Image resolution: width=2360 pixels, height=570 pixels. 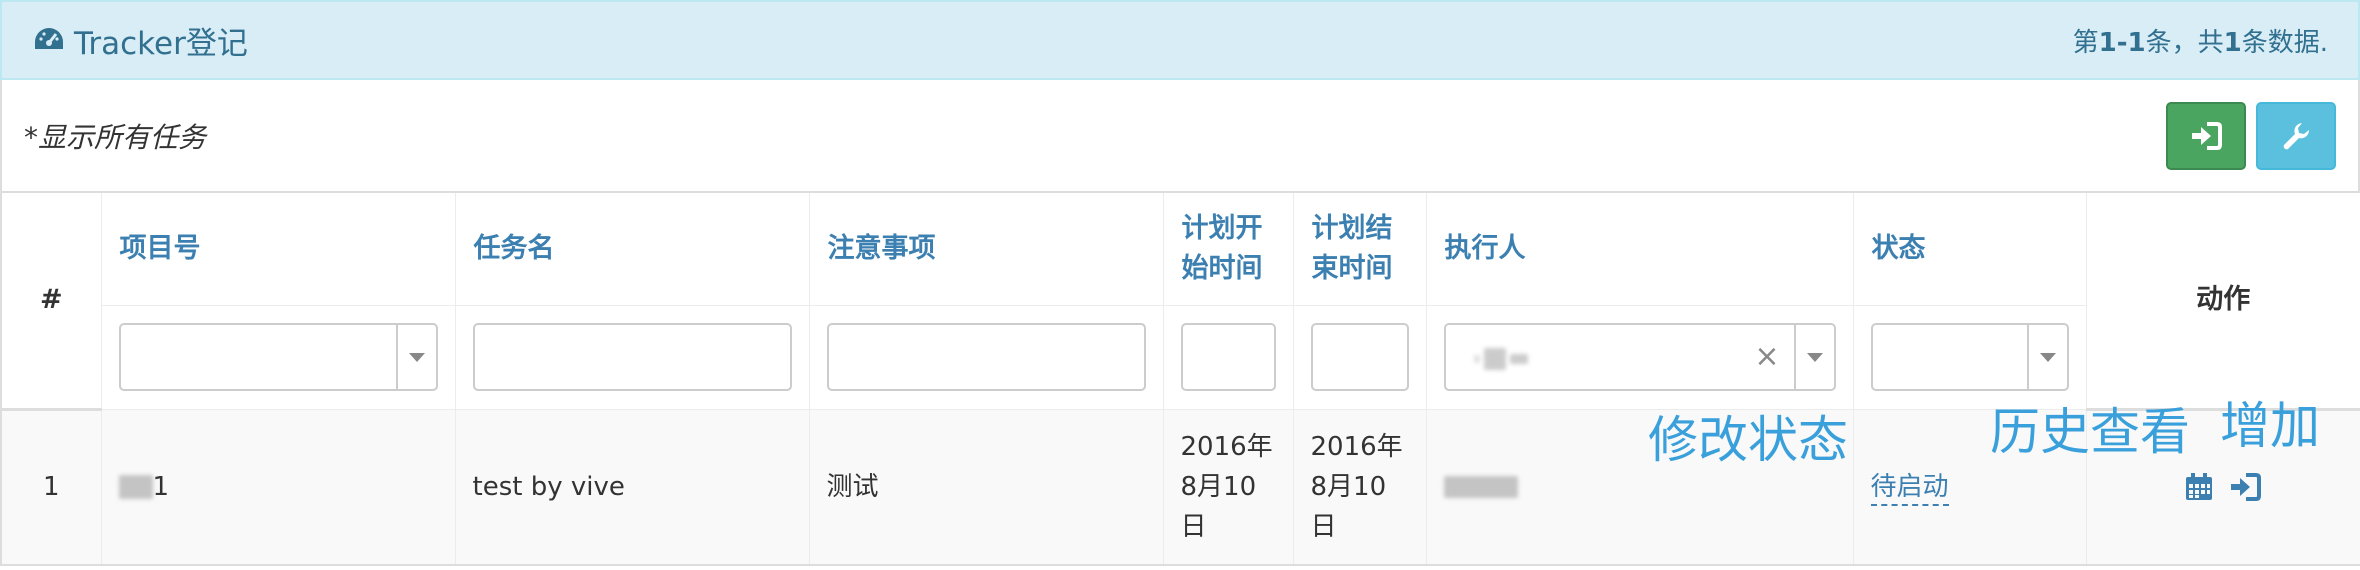 I want to click on summary-prefix: 第, so click(x=2085, y=42).